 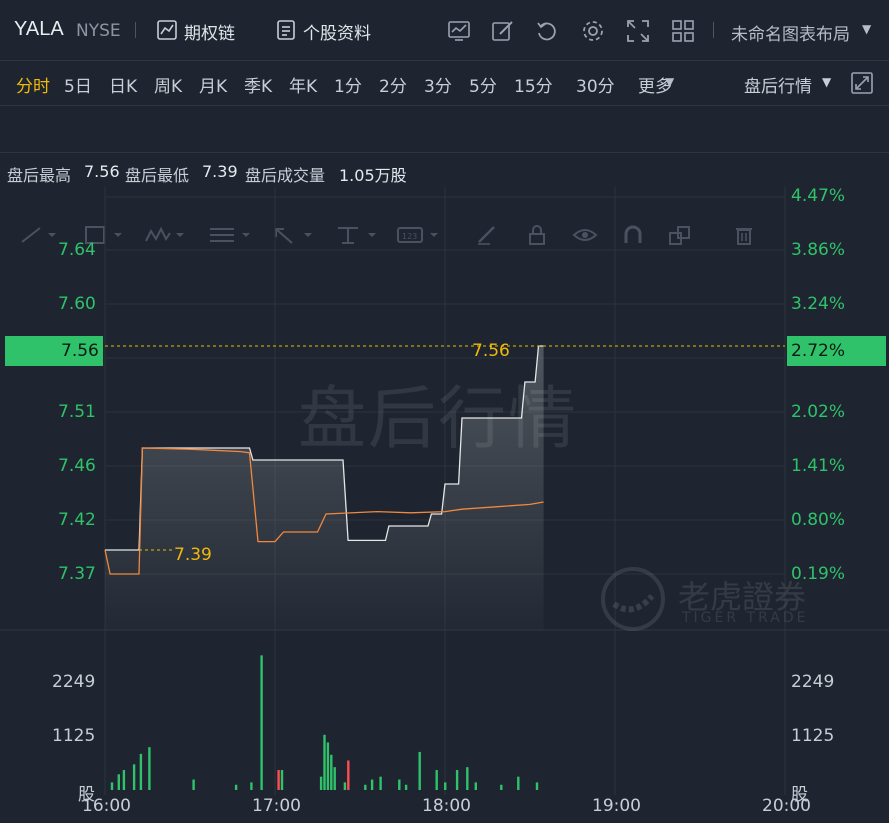 What do you see at coordinates (294, 235) in the screenshot?
I see `arrow-tool-icon` at bounding box center [294, 235].